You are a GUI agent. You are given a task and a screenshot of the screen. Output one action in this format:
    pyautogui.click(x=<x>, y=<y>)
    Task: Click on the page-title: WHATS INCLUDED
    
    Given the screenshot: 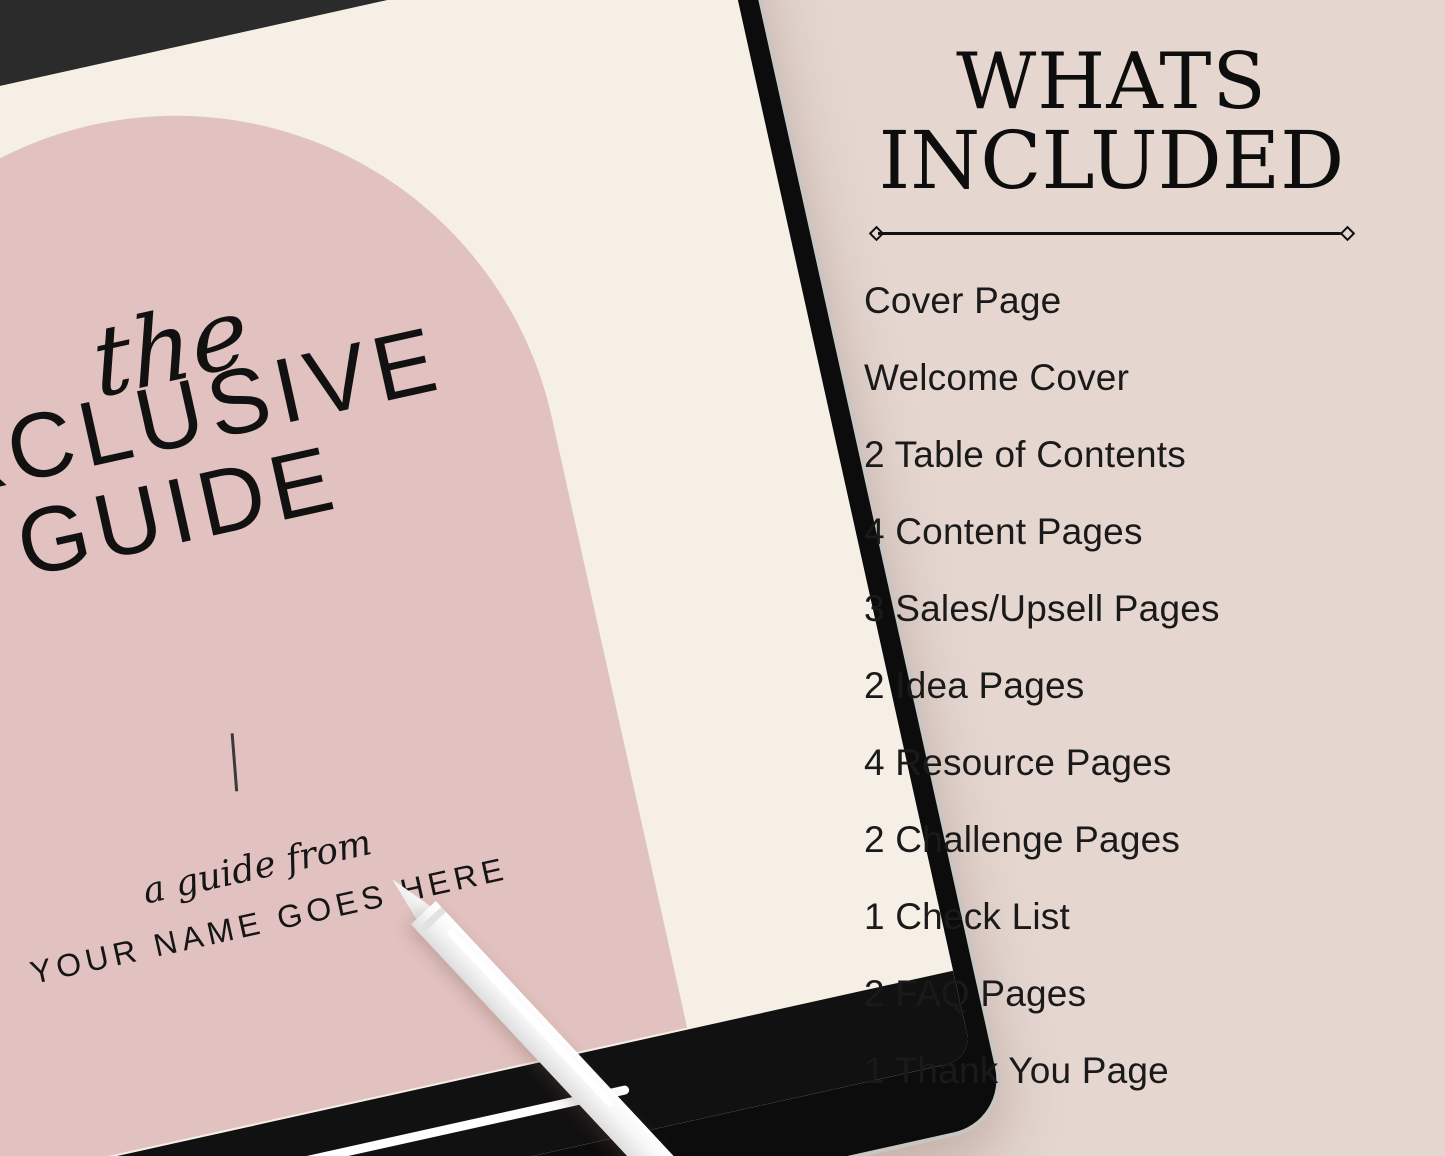 What is the action you would take?
    pyautogui.click(x=1111, y=122)
    